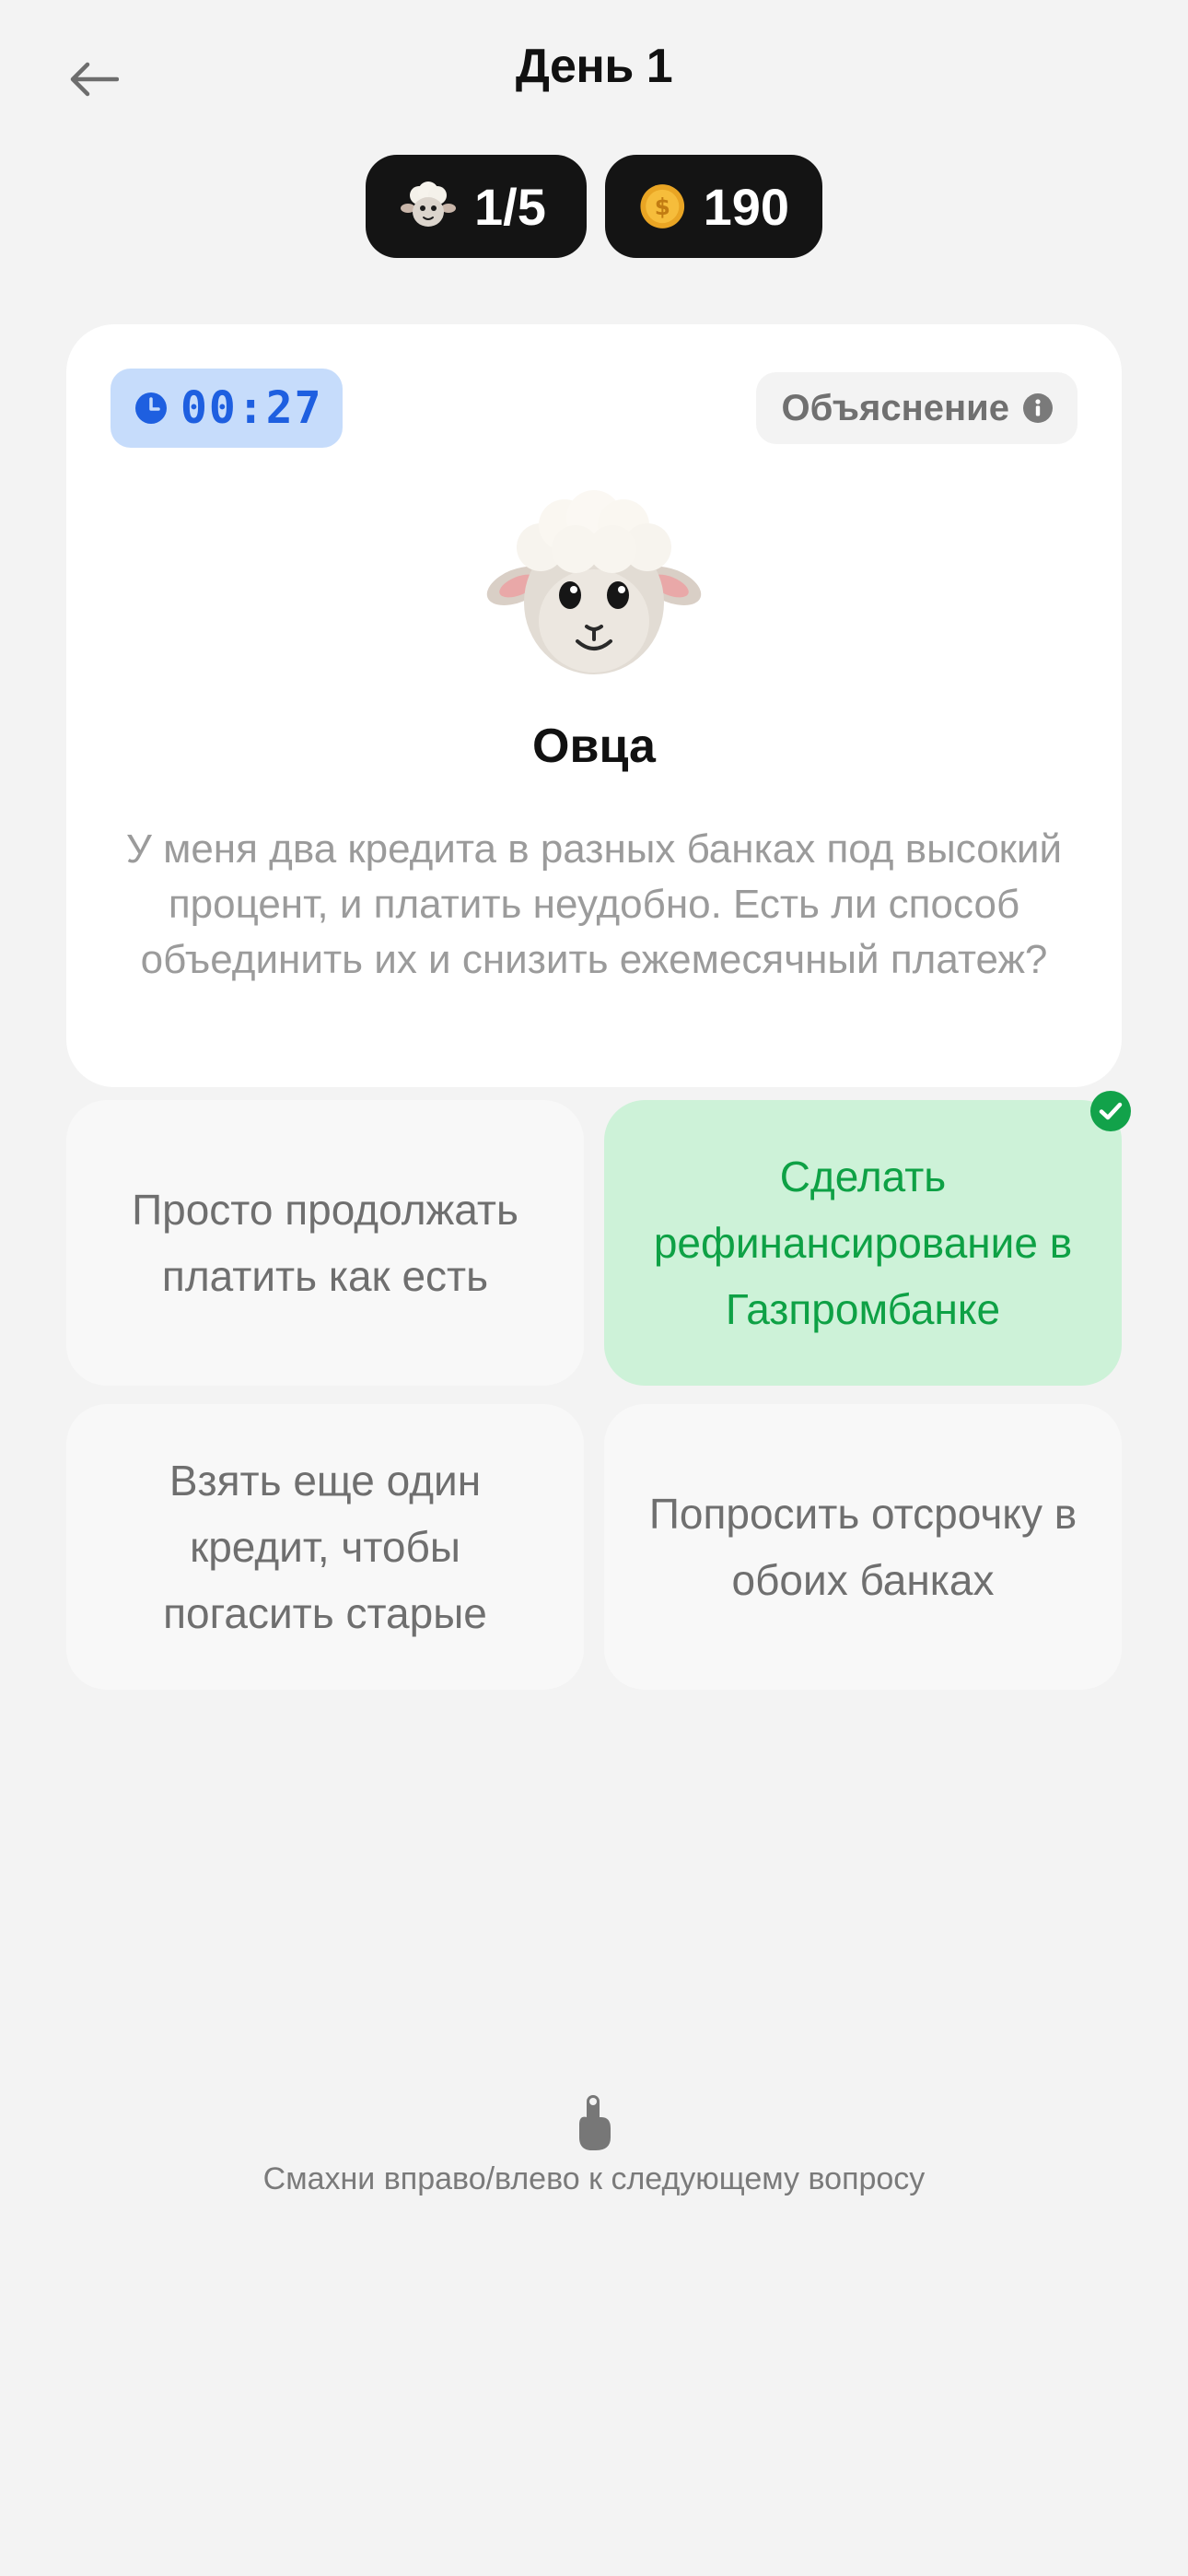  I want to click on answer-label: Просто продолжать платить как есть, so click(325, 1243).